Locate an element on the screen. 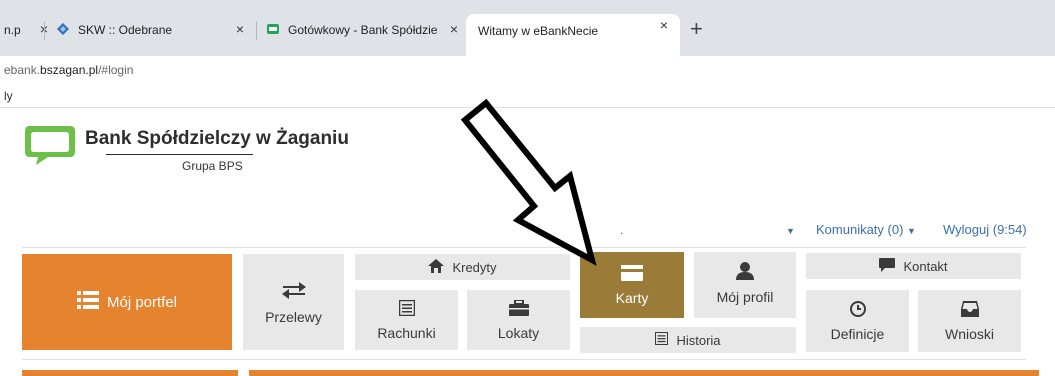 The height and width of the screenshot is (376, 1055). home-icon is located at coordinates (436, 267).